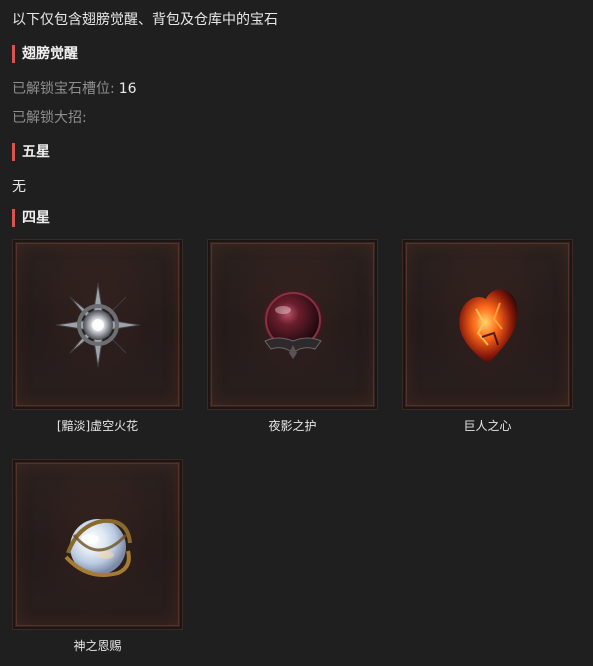  I want to click on gem-name: 夜影之护, so click(292, 426).